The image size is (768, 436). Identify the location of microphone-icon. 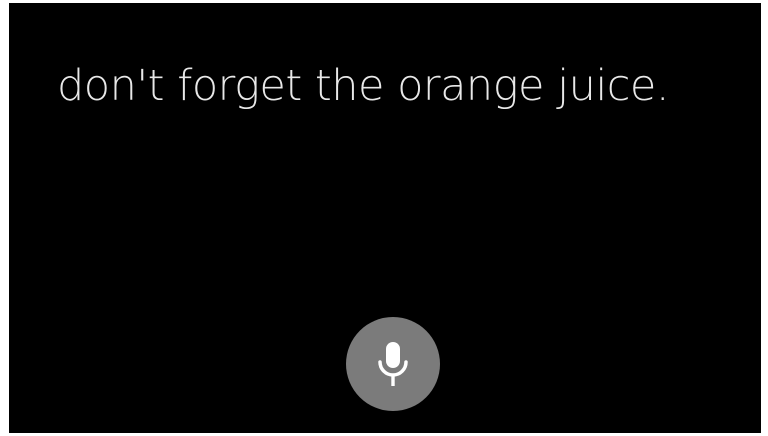
(393, 364).